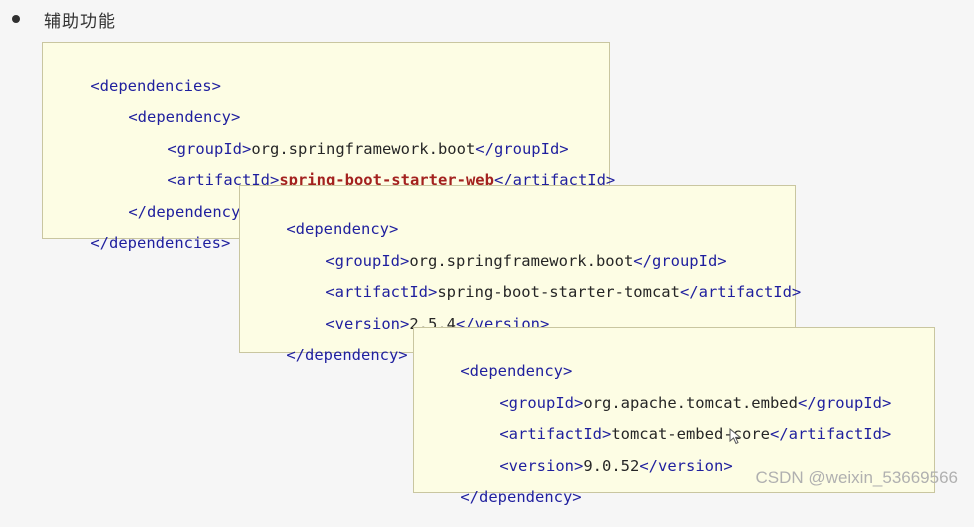 The height and width of the screenshot is (527, 974). I want to click on xml-tag: </dependencies>, so click(160, 243).